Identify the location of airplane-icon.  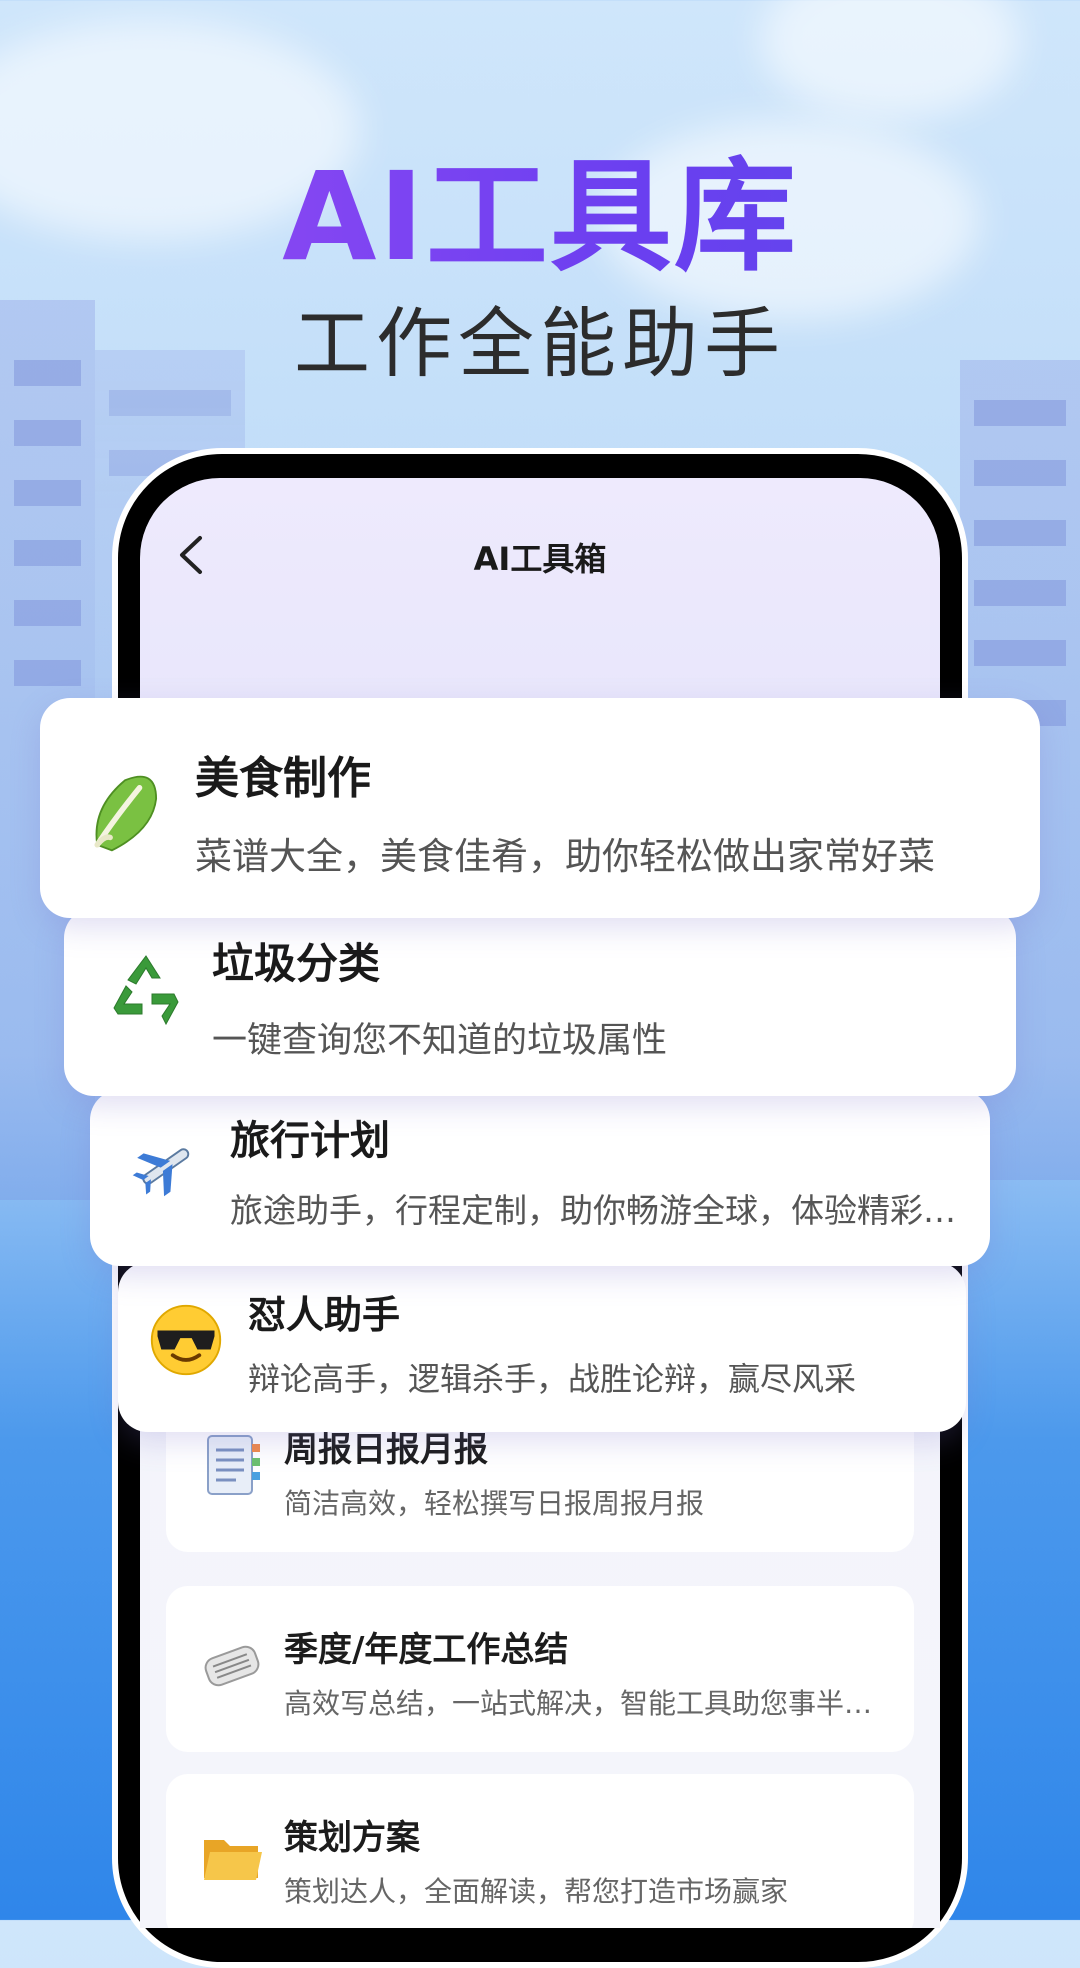
(165, 1169).